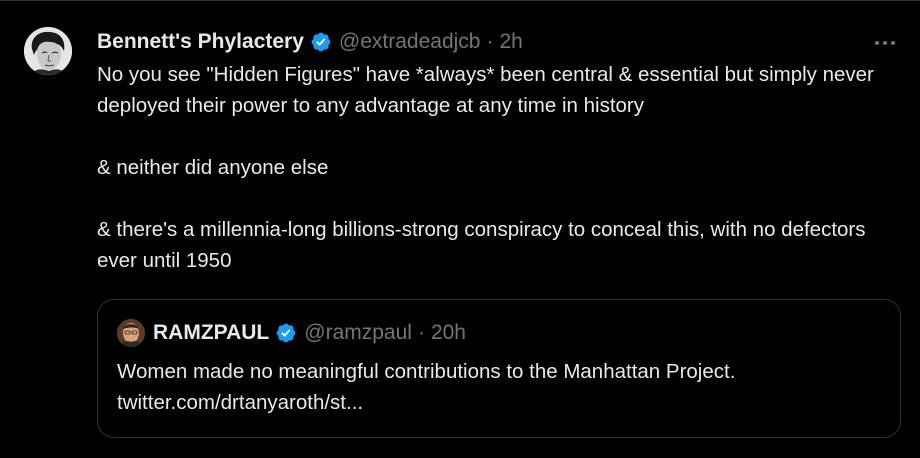  I want to click on tweet-header: Bennett's Phylactery @extradeadjcb · 2h, so click(497, 42).